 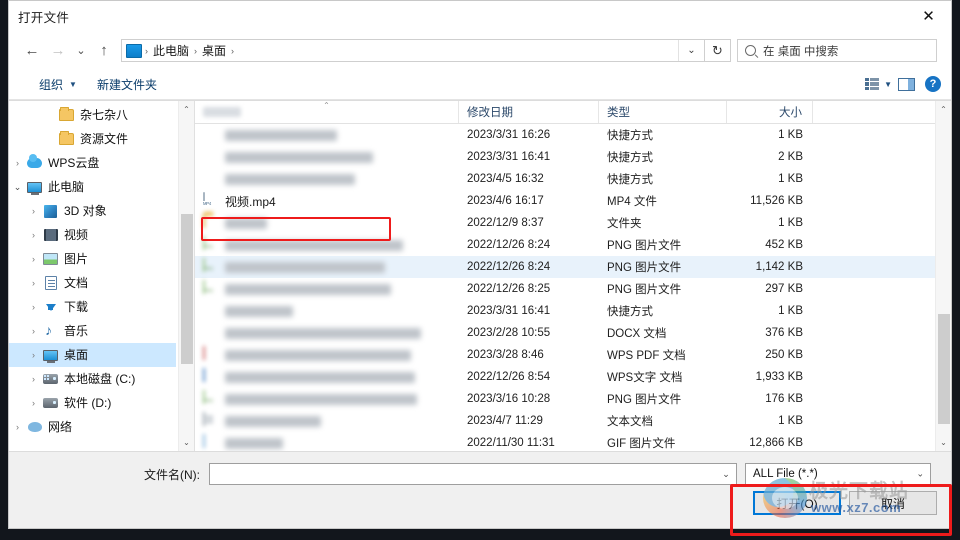 I want to click on file-type-filter: ALL File (*.*) ⌄, so click(x=838, y=474).